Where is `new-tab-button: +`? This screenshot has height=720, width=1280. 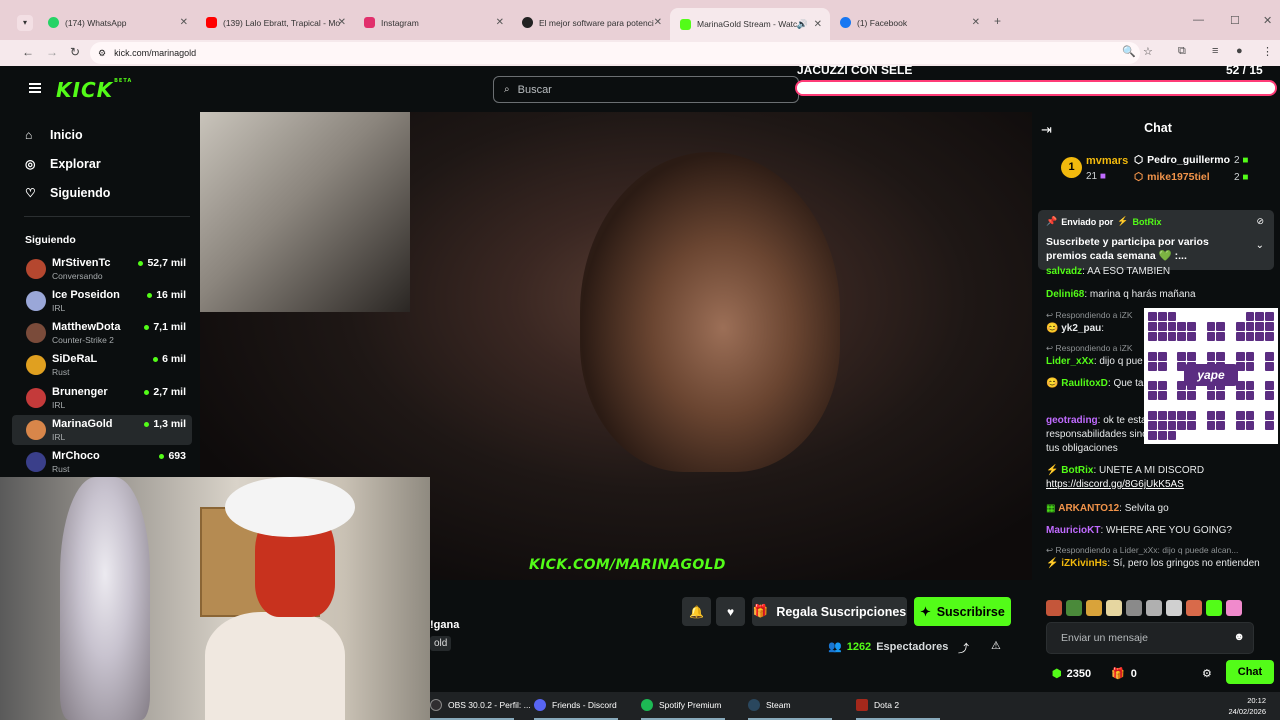 new-tab-button: + is located at coordinates (997, 21).